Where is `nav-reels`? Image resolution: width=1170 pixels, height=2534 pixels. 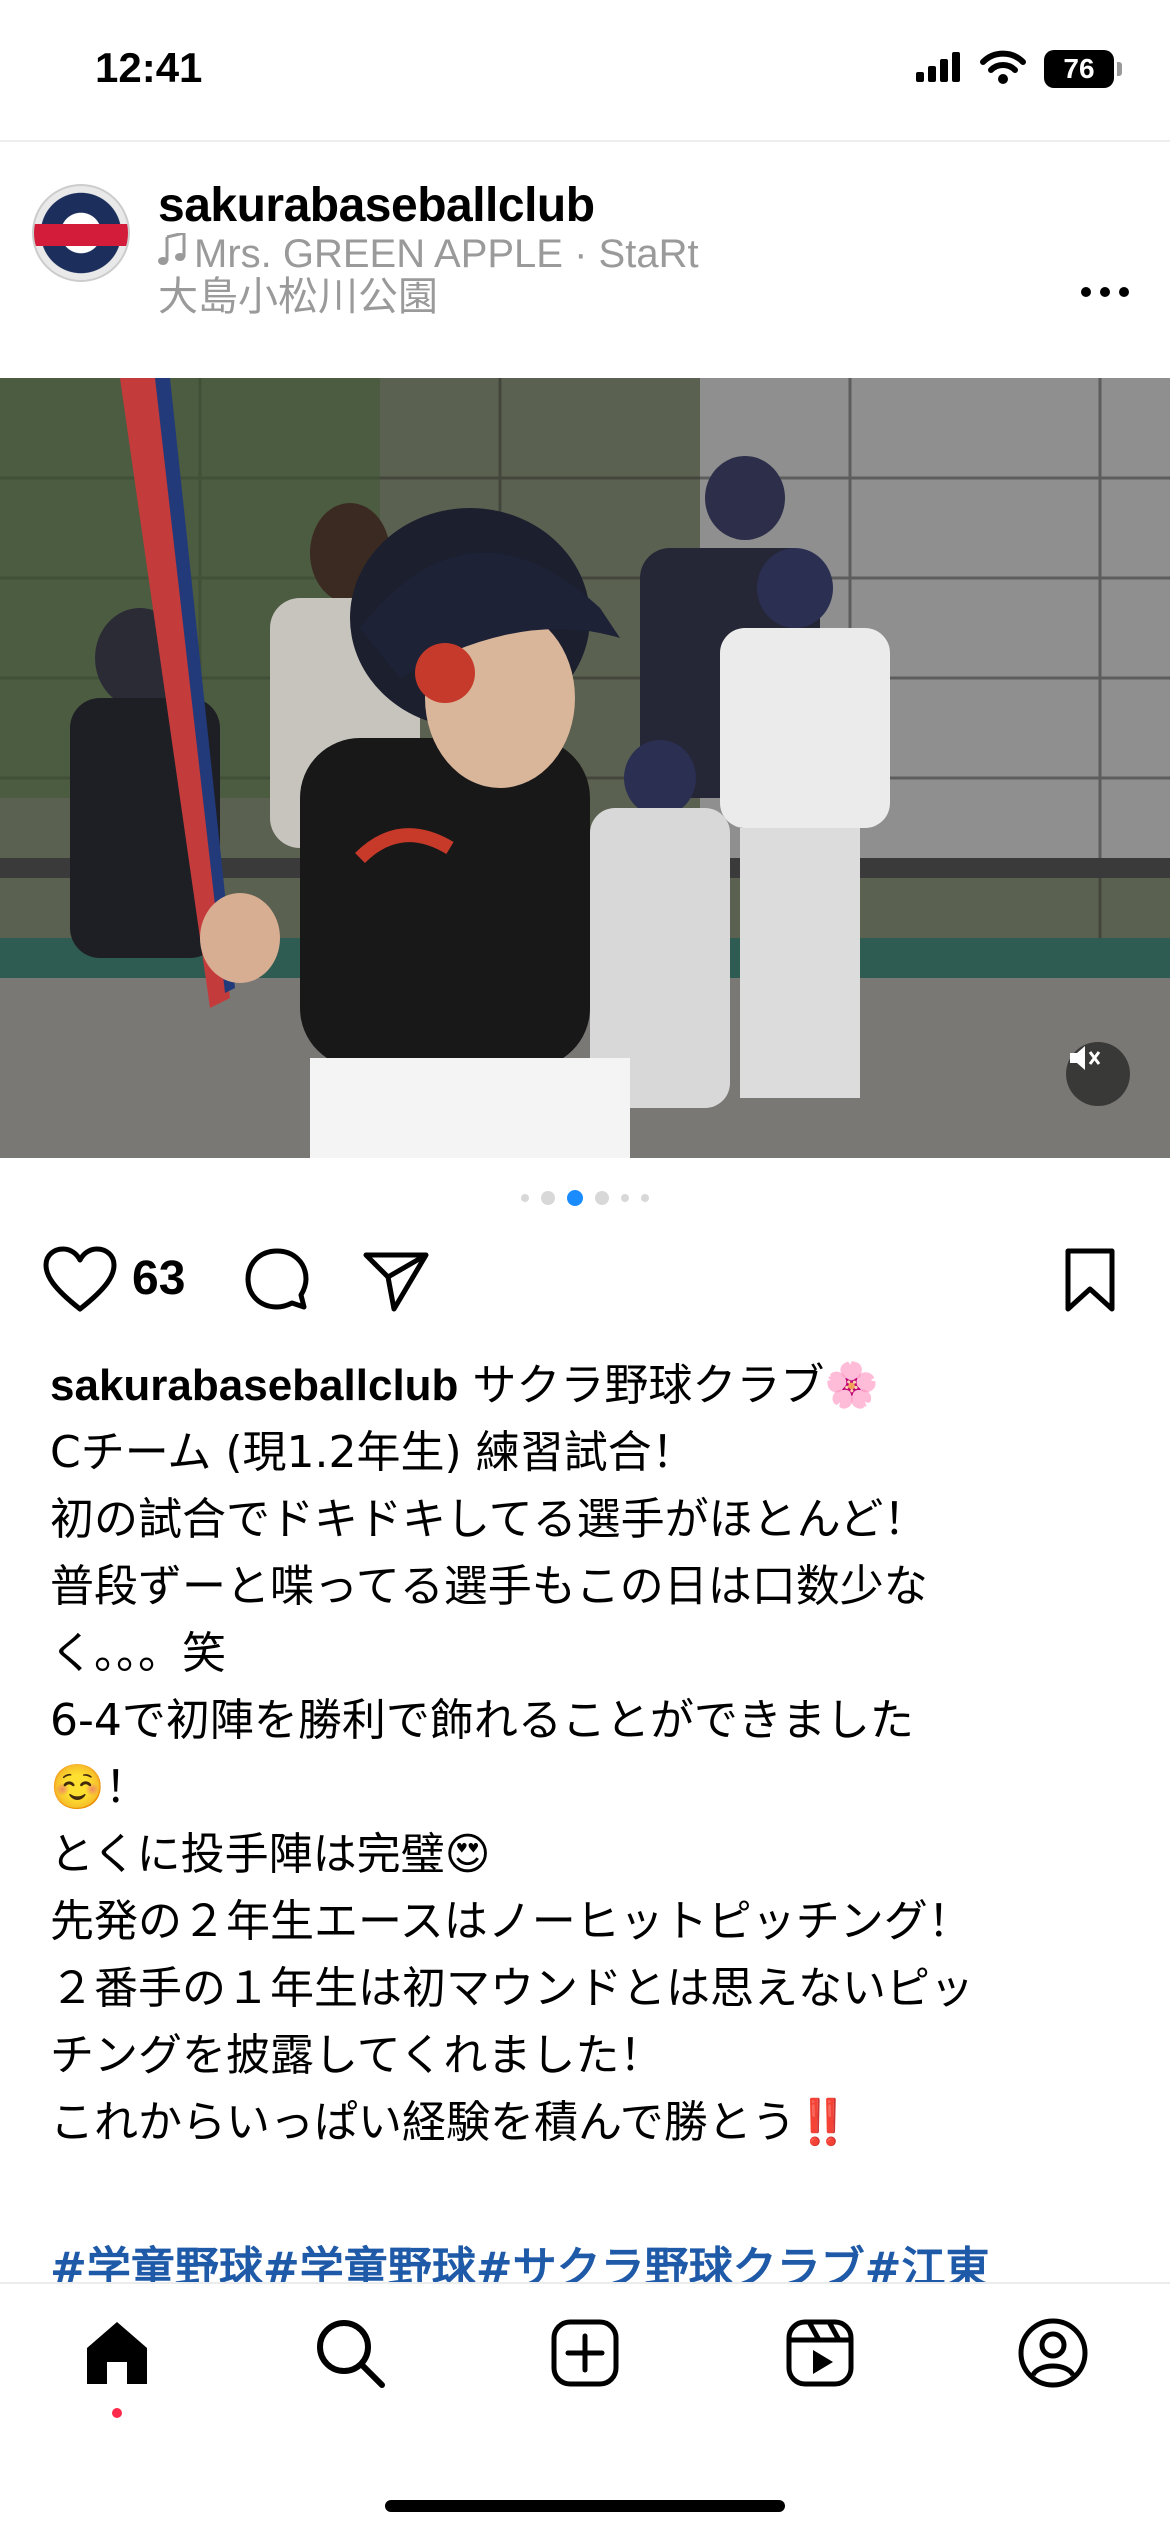 nav-reels is located at coordinates (820, 2355).